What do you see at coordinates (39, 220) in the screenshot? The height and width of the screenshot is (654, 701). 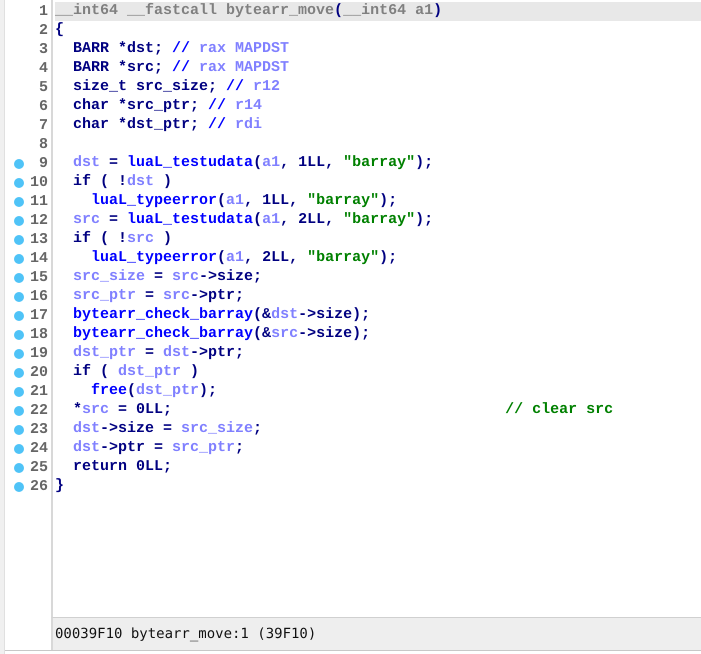 I see `line-number: 12` at bounding box center [39, 220].